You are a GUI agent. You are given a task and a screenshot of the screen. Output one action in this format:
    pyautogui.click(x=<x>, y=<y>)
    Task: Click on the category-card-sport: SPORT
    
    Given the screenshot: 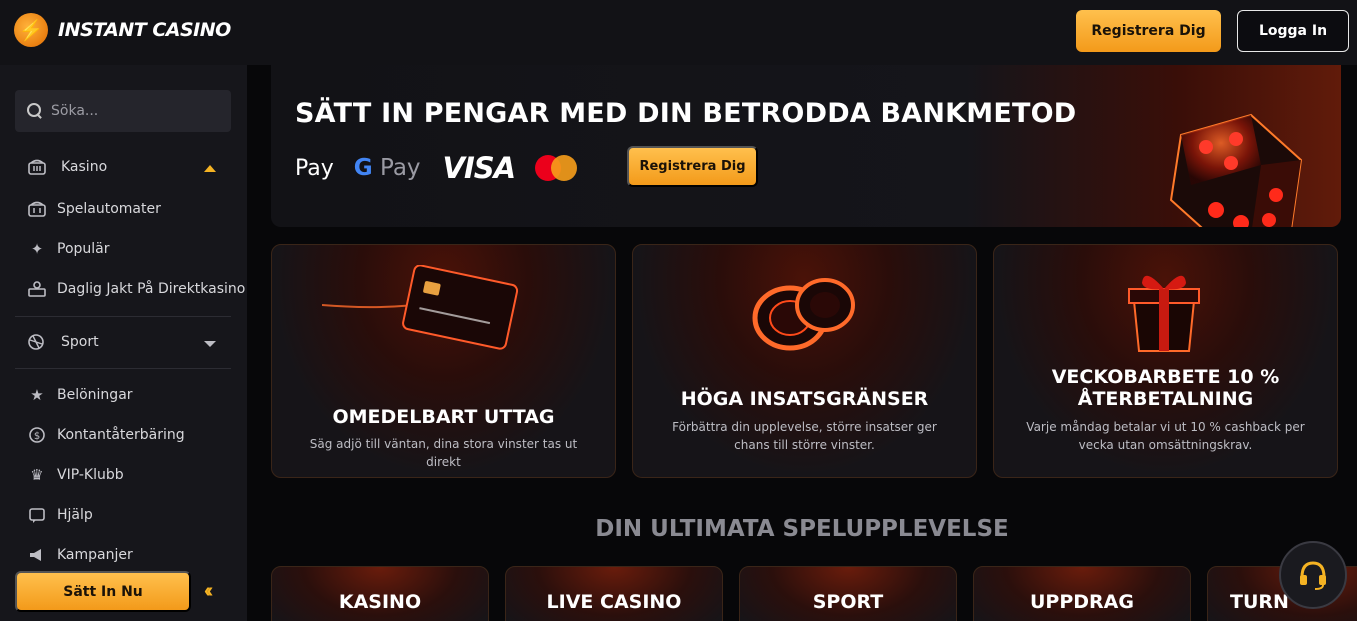 What is the action you would take?
    pyautogui.click(x=848, y=593)
    